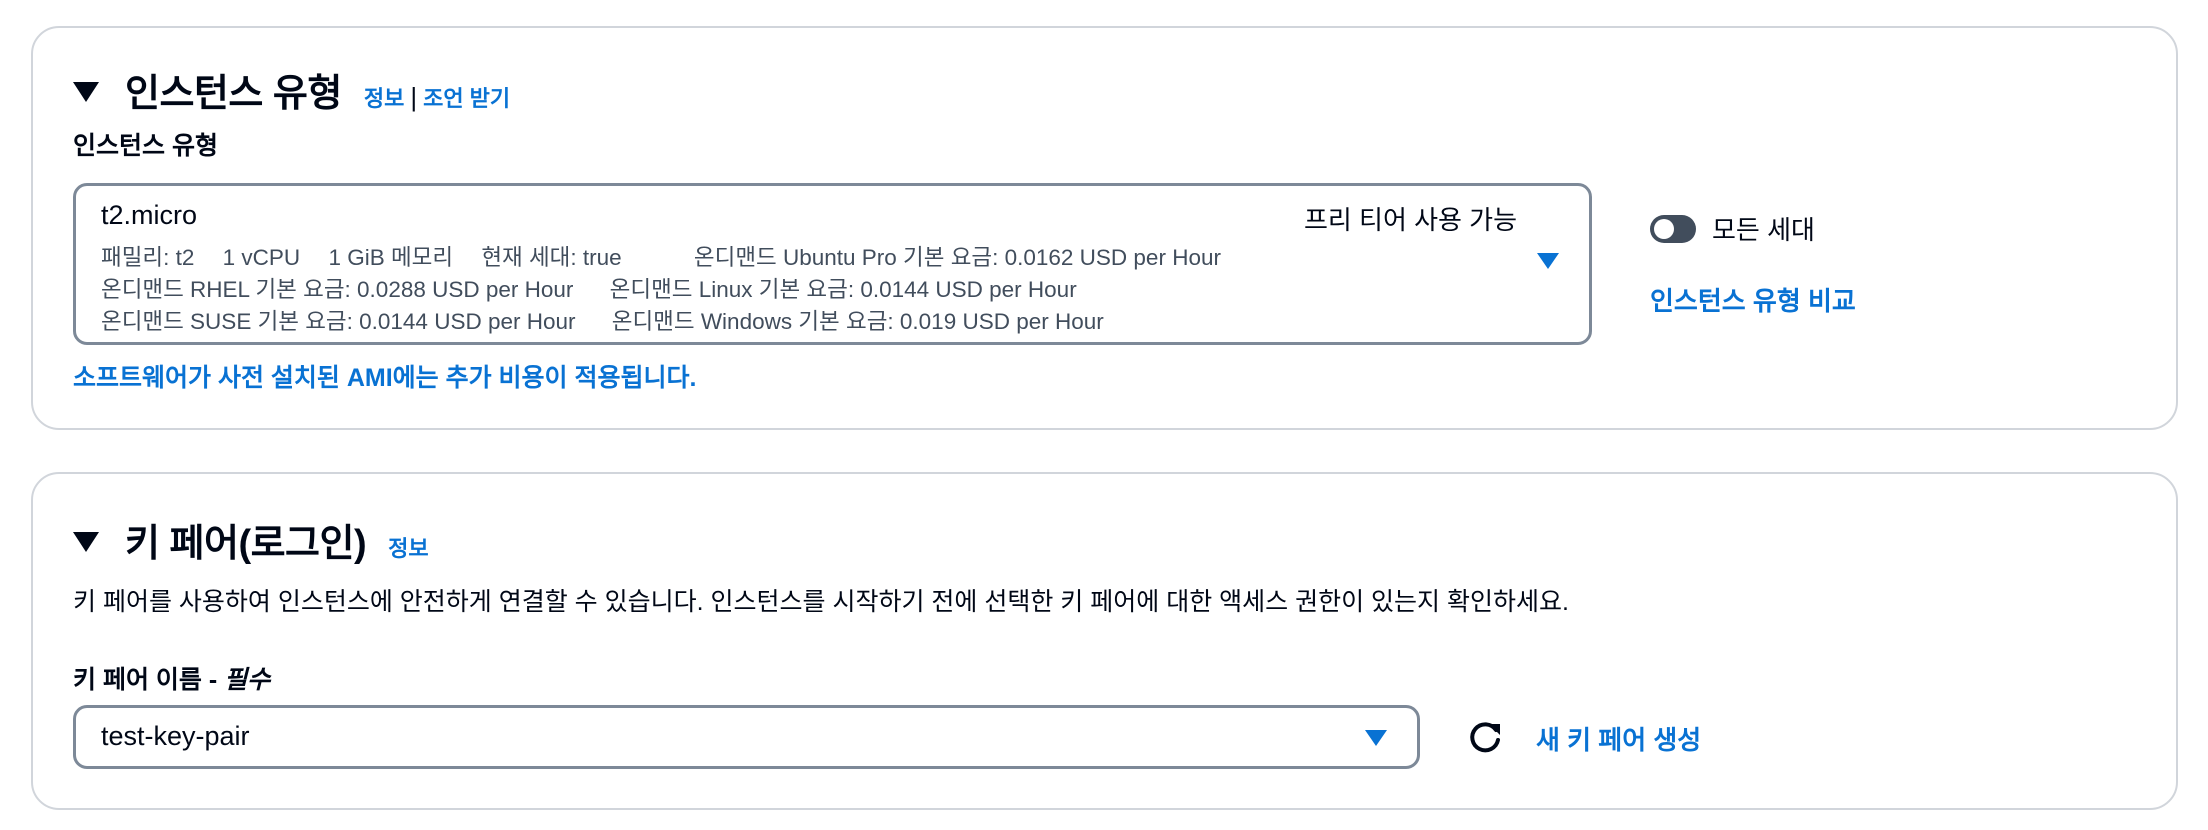  What do you see at coordinates (175, 736) in the screenshot?
I see `selected-key-pair: test-key-pair` at bounding box center [175, 736].